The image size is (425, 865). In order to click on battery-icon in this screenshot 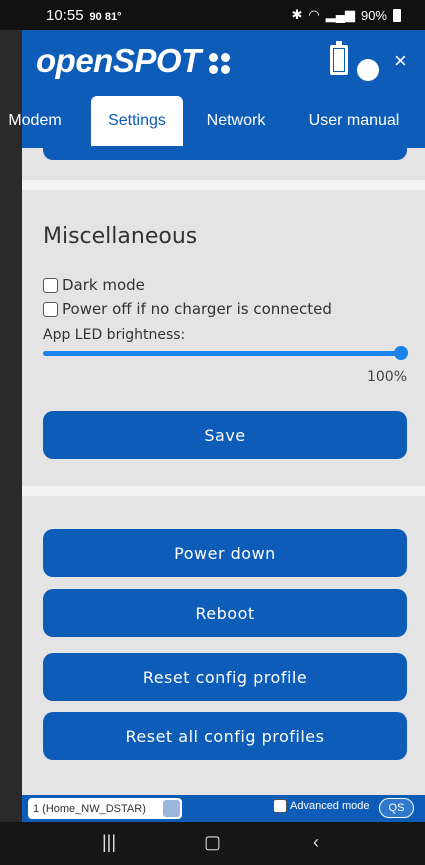, I will do `click(397, 15)`.